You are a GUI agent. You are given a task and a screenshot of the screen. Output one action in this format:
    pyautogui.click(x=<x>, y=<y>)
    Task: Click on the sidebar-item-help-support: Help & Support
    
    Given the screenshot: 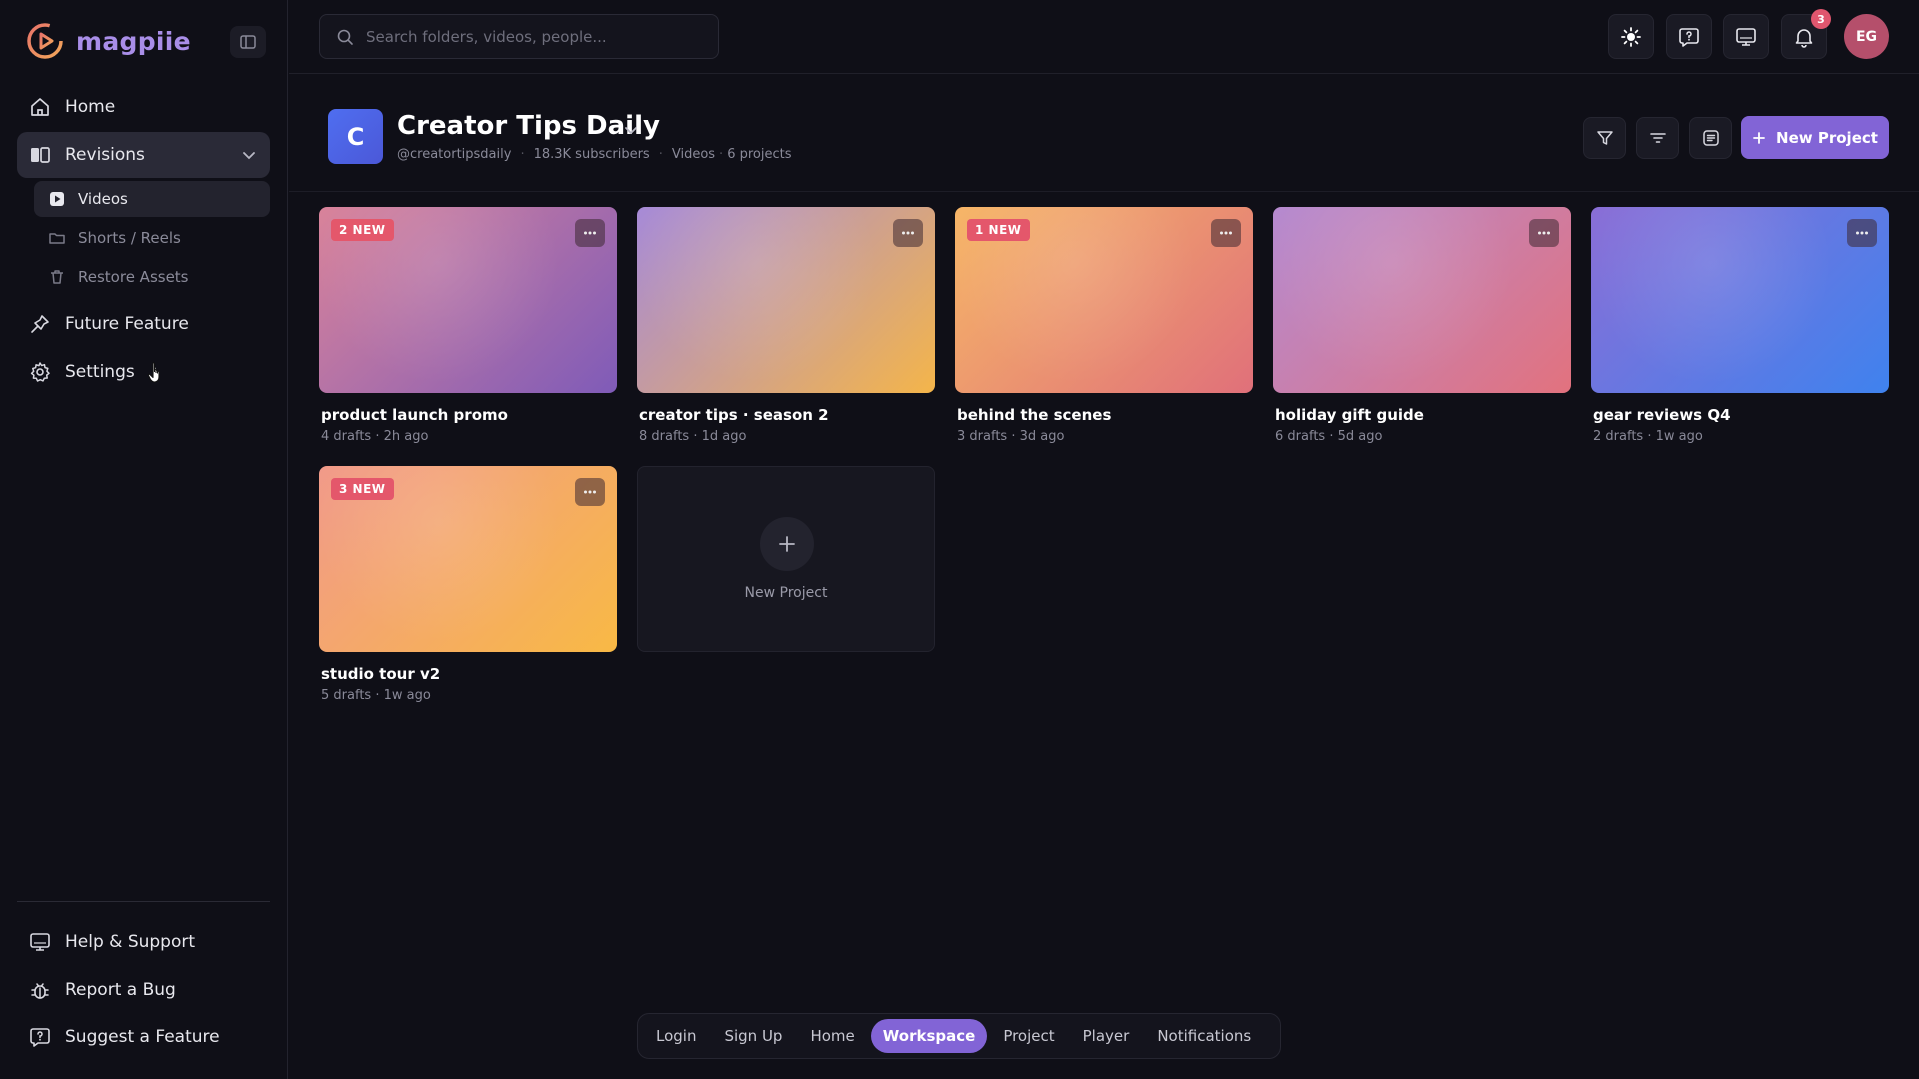 What is the action you would take?
    pyautogui.click(x=143, y=942)
    